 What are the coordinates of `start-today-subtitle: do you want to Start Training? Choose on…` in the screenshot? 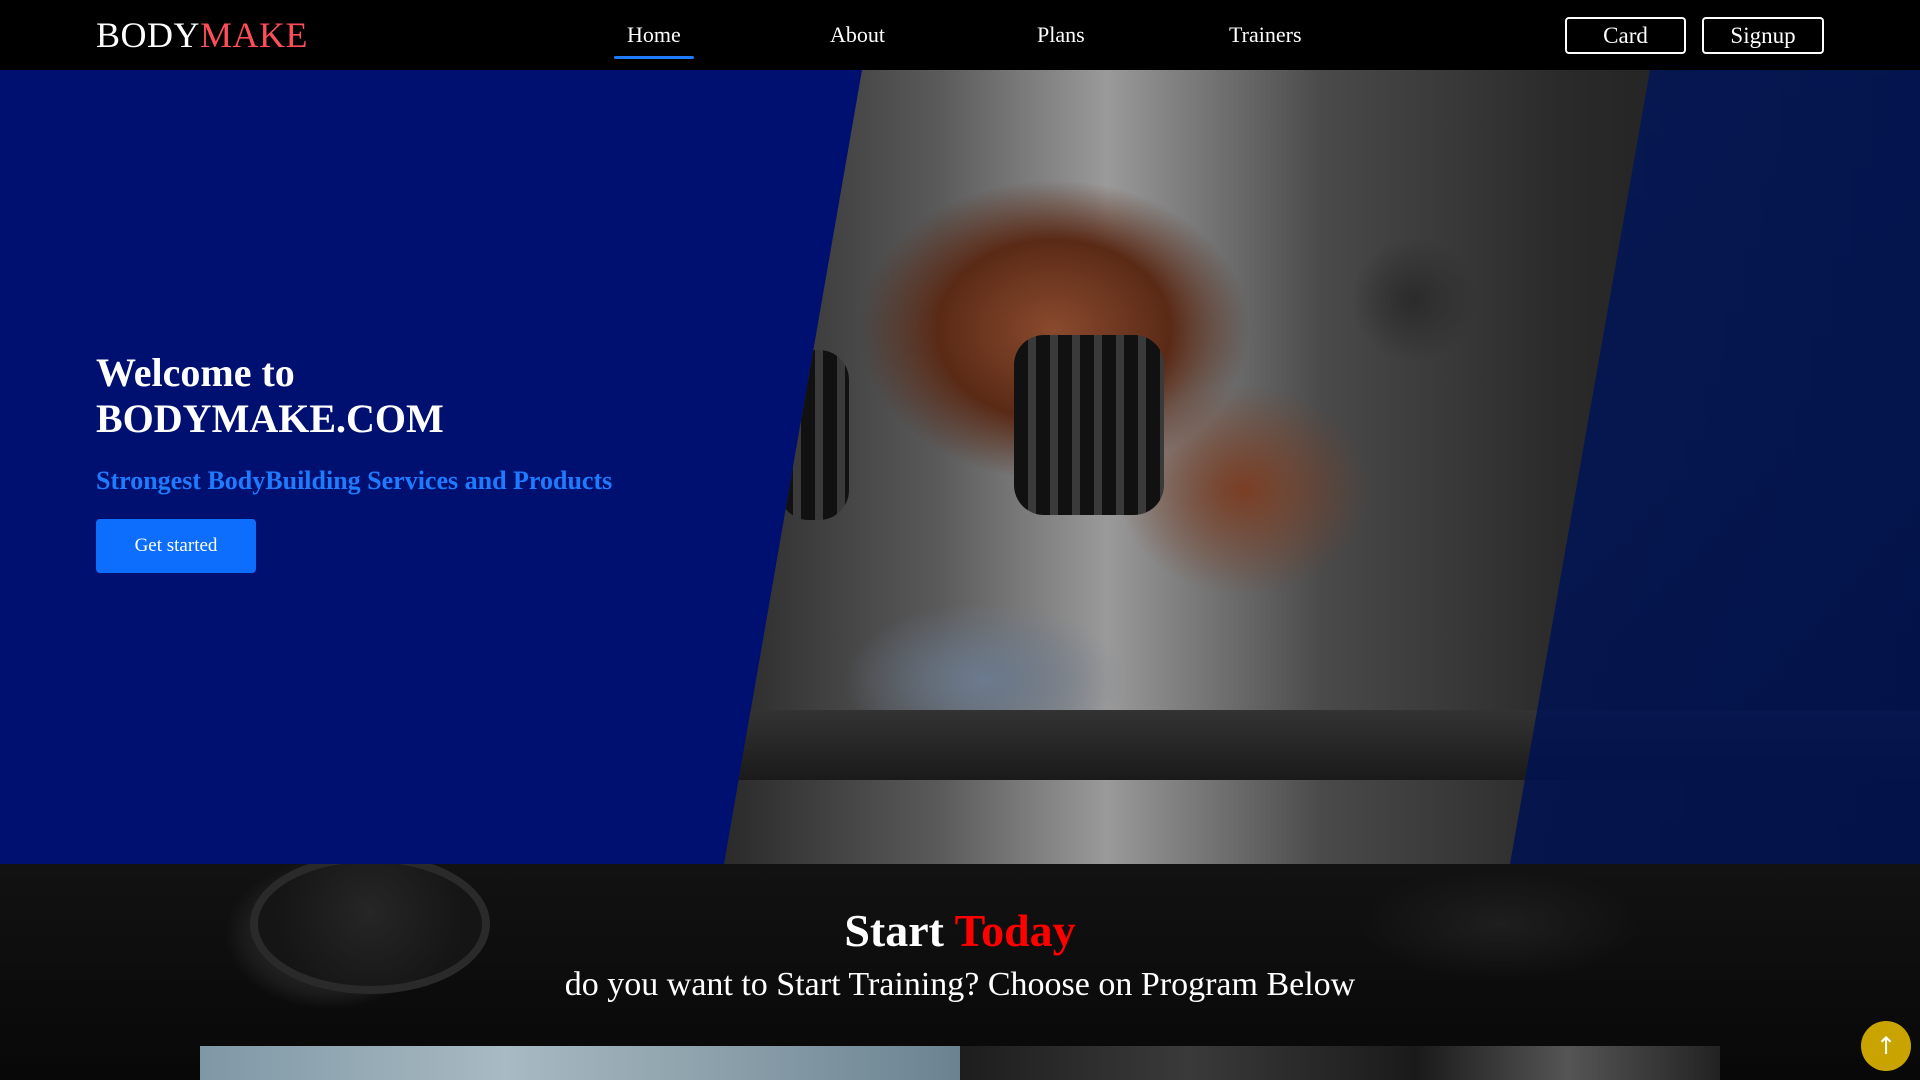 It's located at (960, 984).